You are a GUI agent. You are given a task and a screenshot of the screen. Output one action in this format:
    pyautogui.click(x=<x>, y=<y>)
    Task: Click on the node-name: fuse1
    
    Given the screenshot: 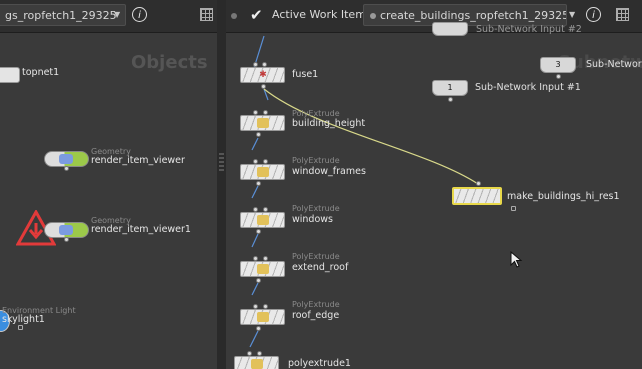 What is the action you would take?
    pyautogui.click(x=305, y=74)
    